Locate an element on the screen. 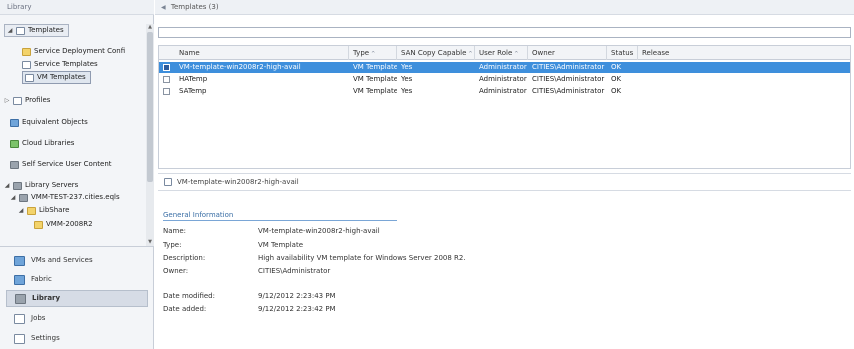 The width and height of the screenshot is (854, 349). nav-fabric: Fabric is located at coordinates (77, 279).